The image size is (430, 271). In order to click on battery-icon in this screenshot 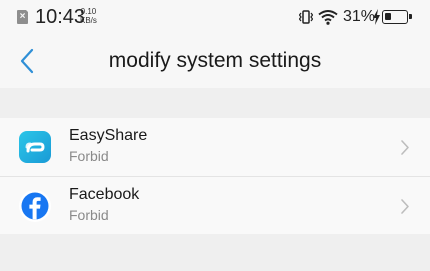, I will do `click(397, 17)`.